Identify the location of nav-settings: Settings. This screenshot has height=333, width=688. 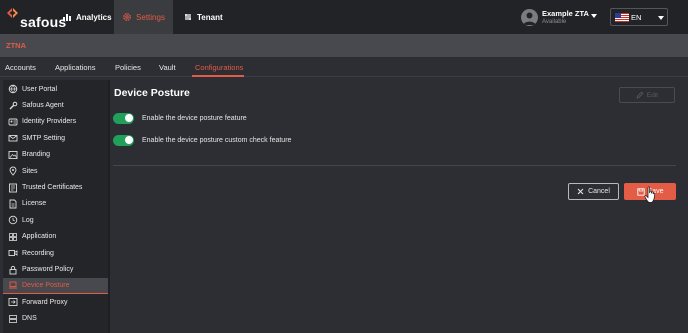
(143, 17).